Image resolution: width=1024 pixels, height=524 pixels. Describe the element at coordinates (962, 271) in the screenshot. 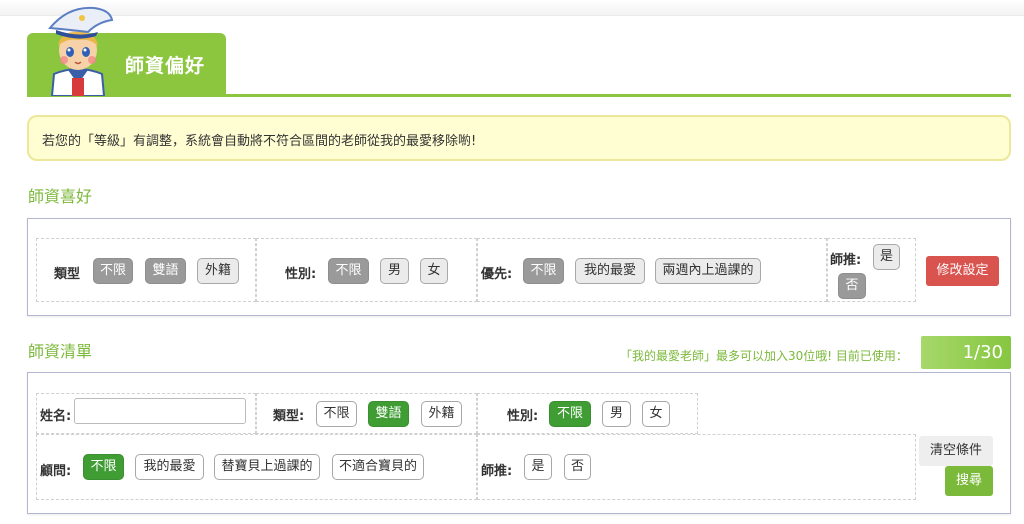

I see `edit-settings-button: 修改設定` at that location.